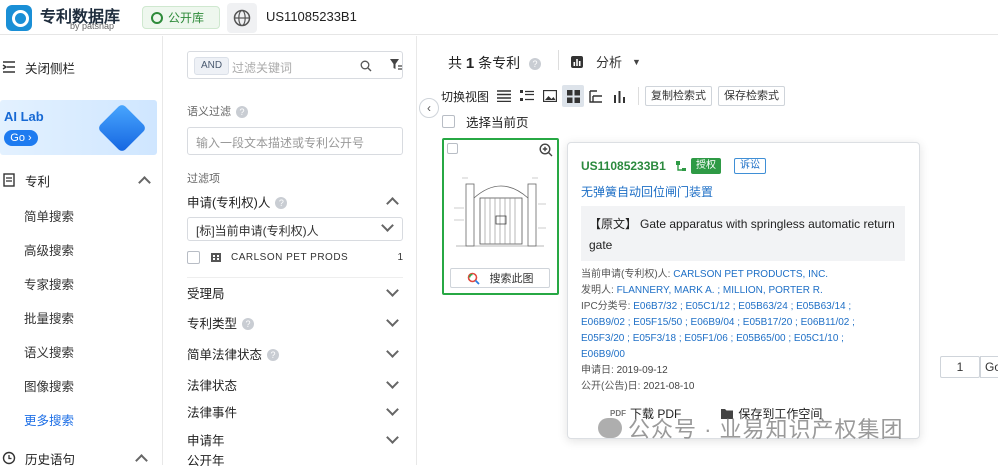 This screenshot has height=475, width=998. What do you see at coordinates (21, 138) in the screenshot?
I see `ailab-go-button: Go ›` at bounding box center [21, 138].